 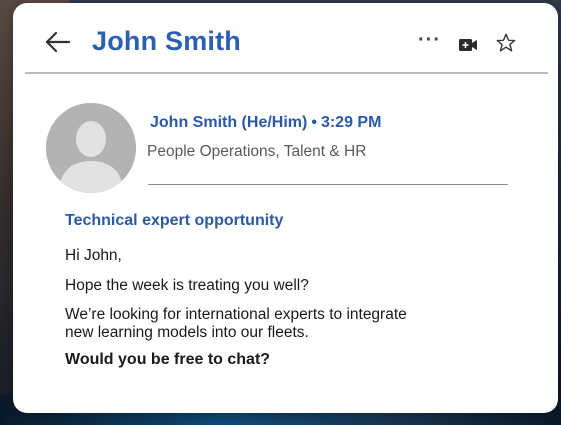 I want to click on person-avatar-icon, so click(x=91, y=148).